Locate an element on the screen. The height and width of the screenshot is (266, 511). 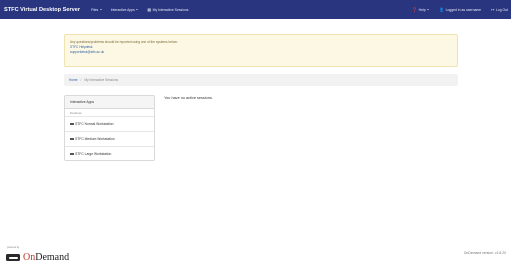
help-icon: ❓ is located at coordinates (415, 9).